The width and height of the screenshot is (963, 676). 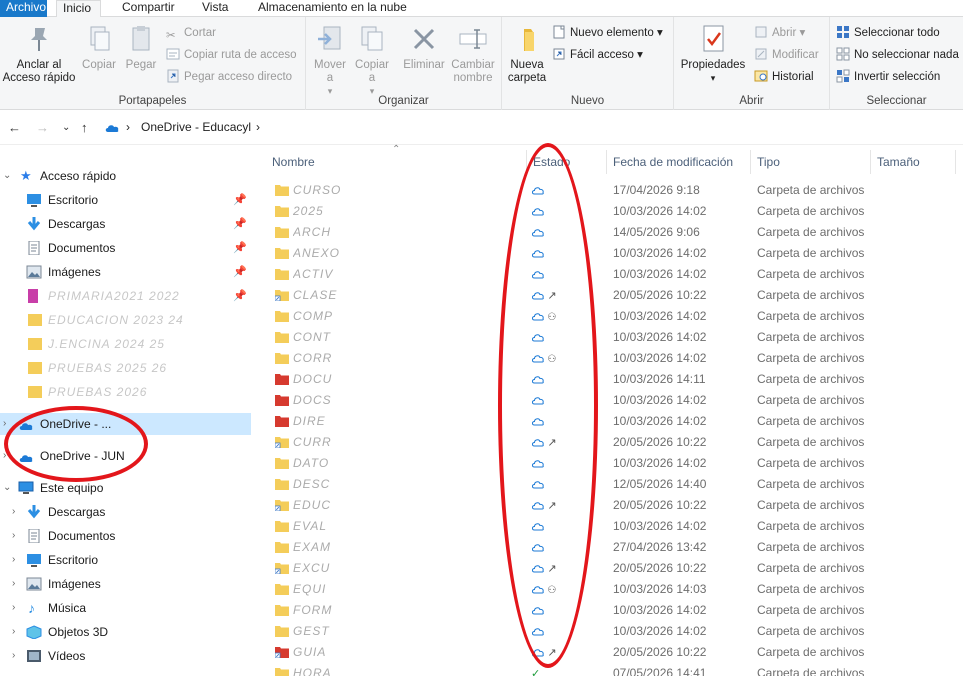 I want to click on nav-acceso-rapido: ⌄ ★ Acceso rápido, so click(x=125, y=176).